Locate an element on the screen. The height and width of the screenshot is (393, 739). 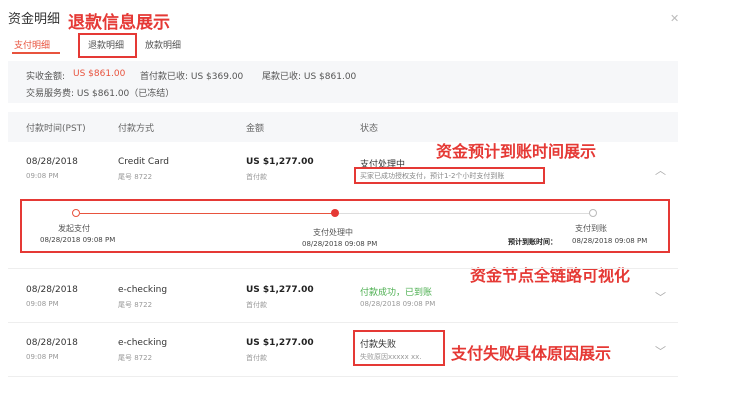
row2-tail: 尾号 8722 is located at coordinates (135, 305).